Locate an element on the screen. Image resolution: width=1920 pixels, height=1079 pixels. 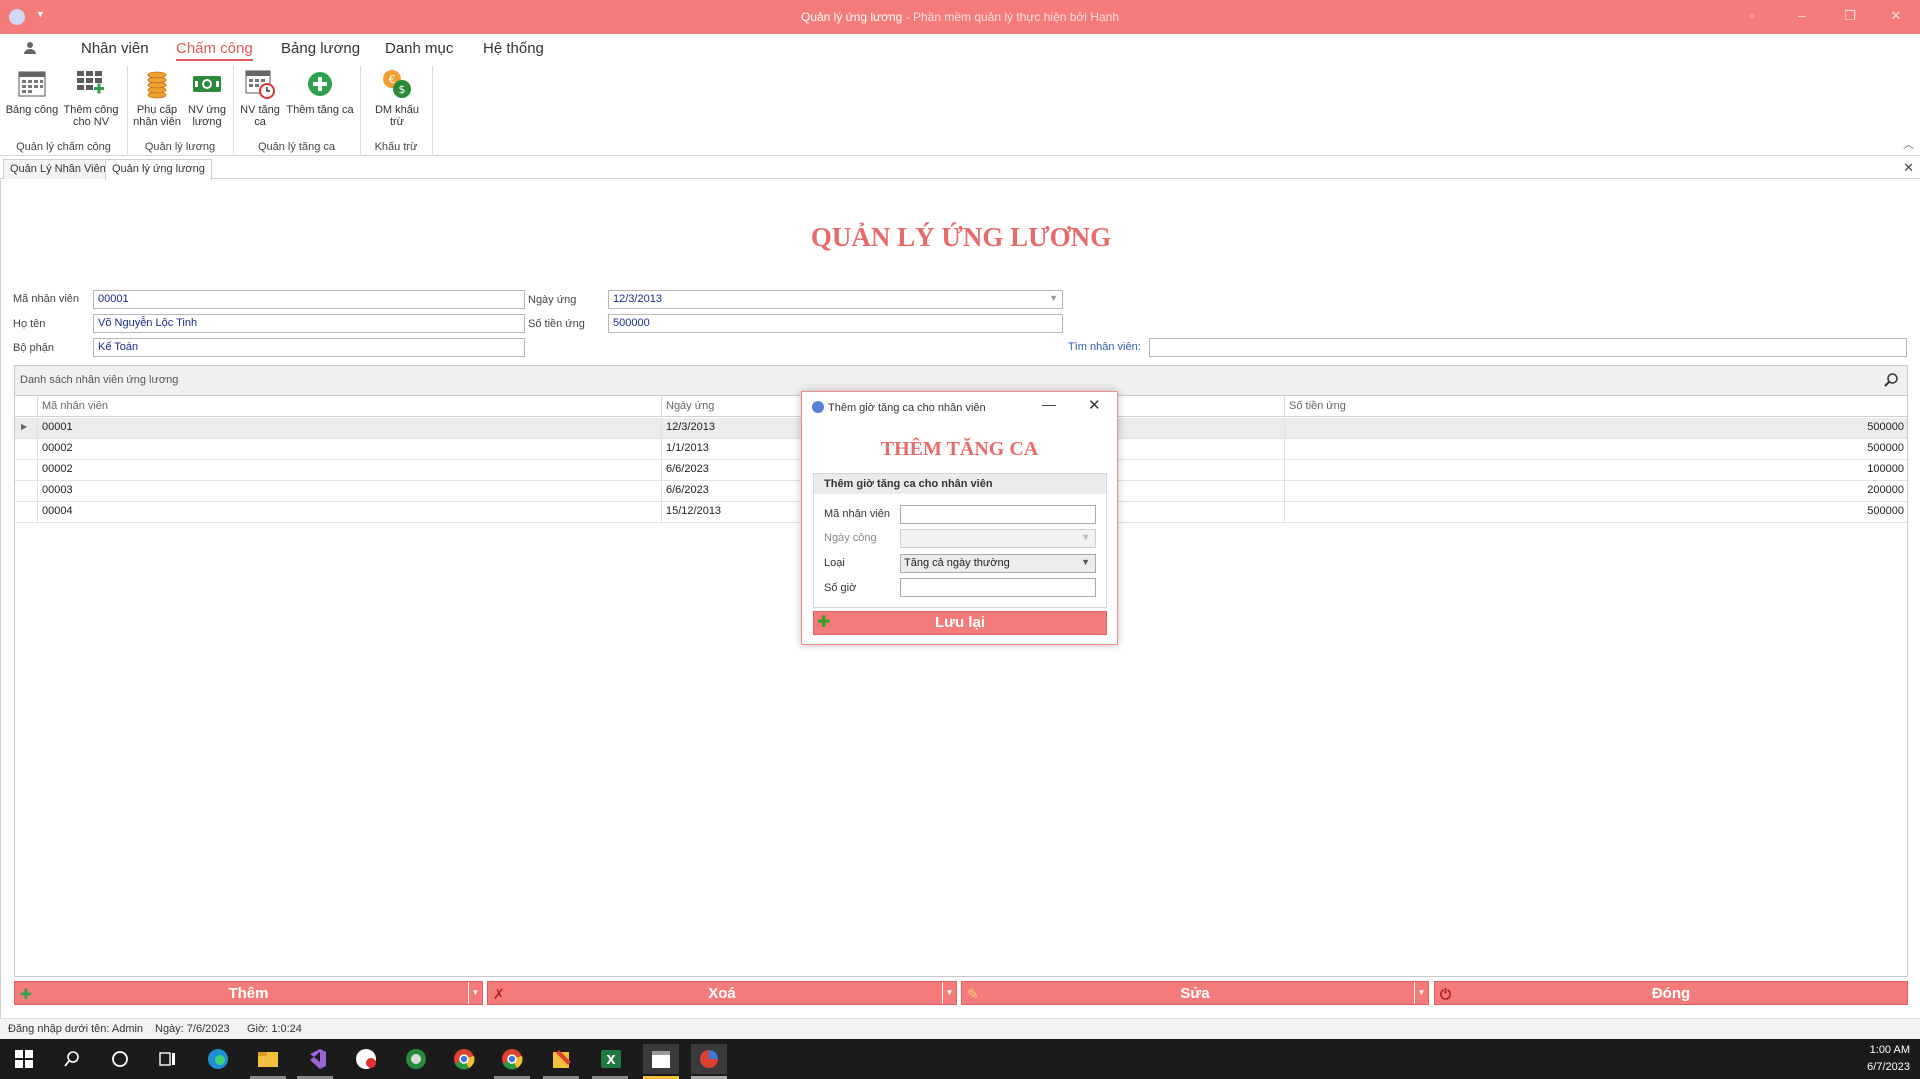
add-table-icon is located at coordinates (91, 84).